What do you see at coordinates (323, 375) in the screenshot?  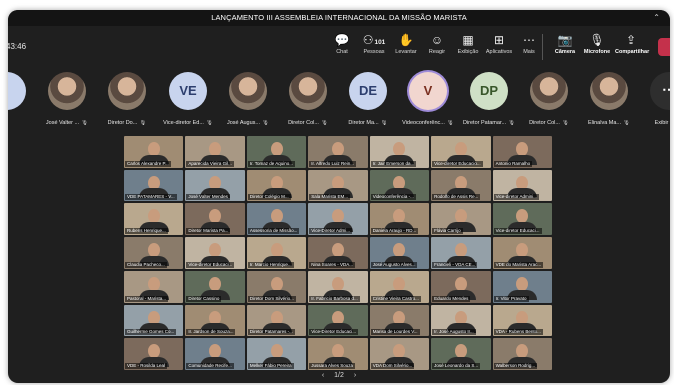 I see `prev-page-button: ‹` at bounding box center [323, 375].